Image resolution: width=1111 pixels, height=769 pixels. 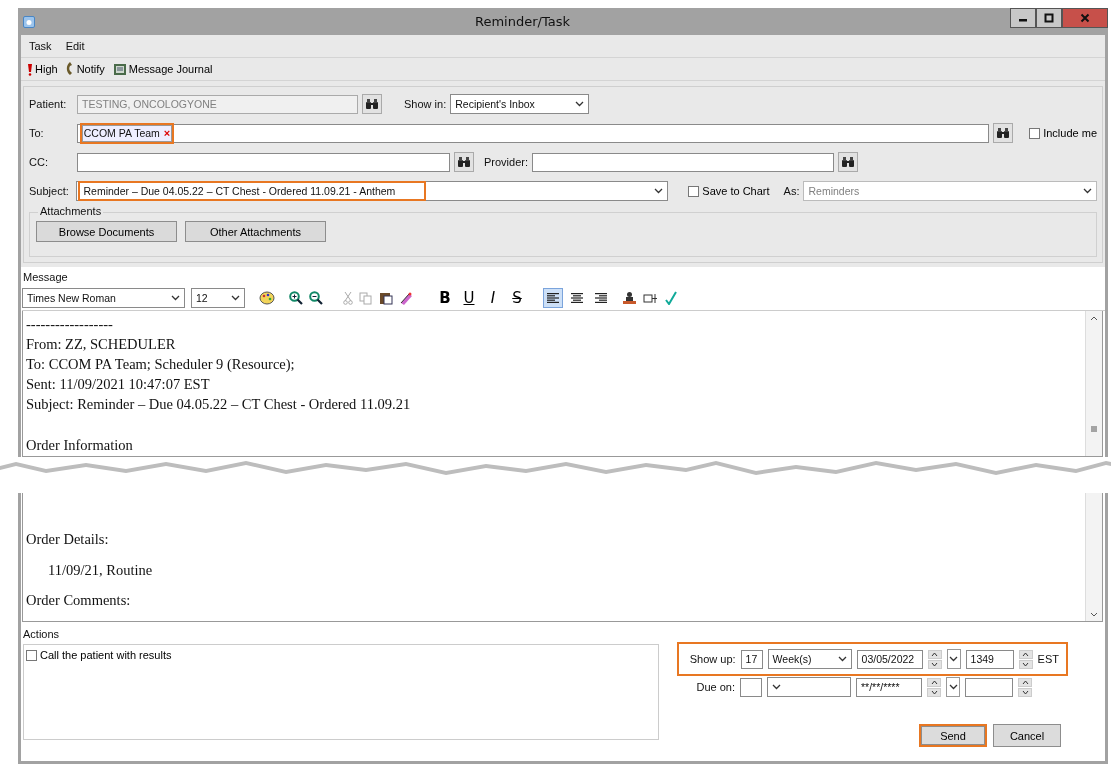 I want to click on spellcheck-icon, so click(x=671, y=298).